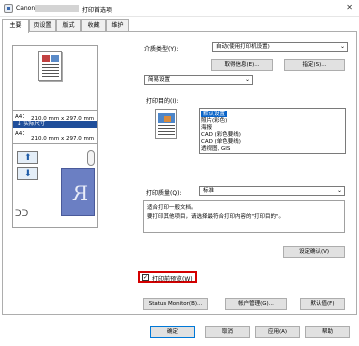 The height and width of the screenshot is (346, 359). Describe the element at coordinates (216, 217) in the screenshot. I see `description-line-2: 要打印其他项目，请选择最符合打印内容的"打印目的"。` at that location.